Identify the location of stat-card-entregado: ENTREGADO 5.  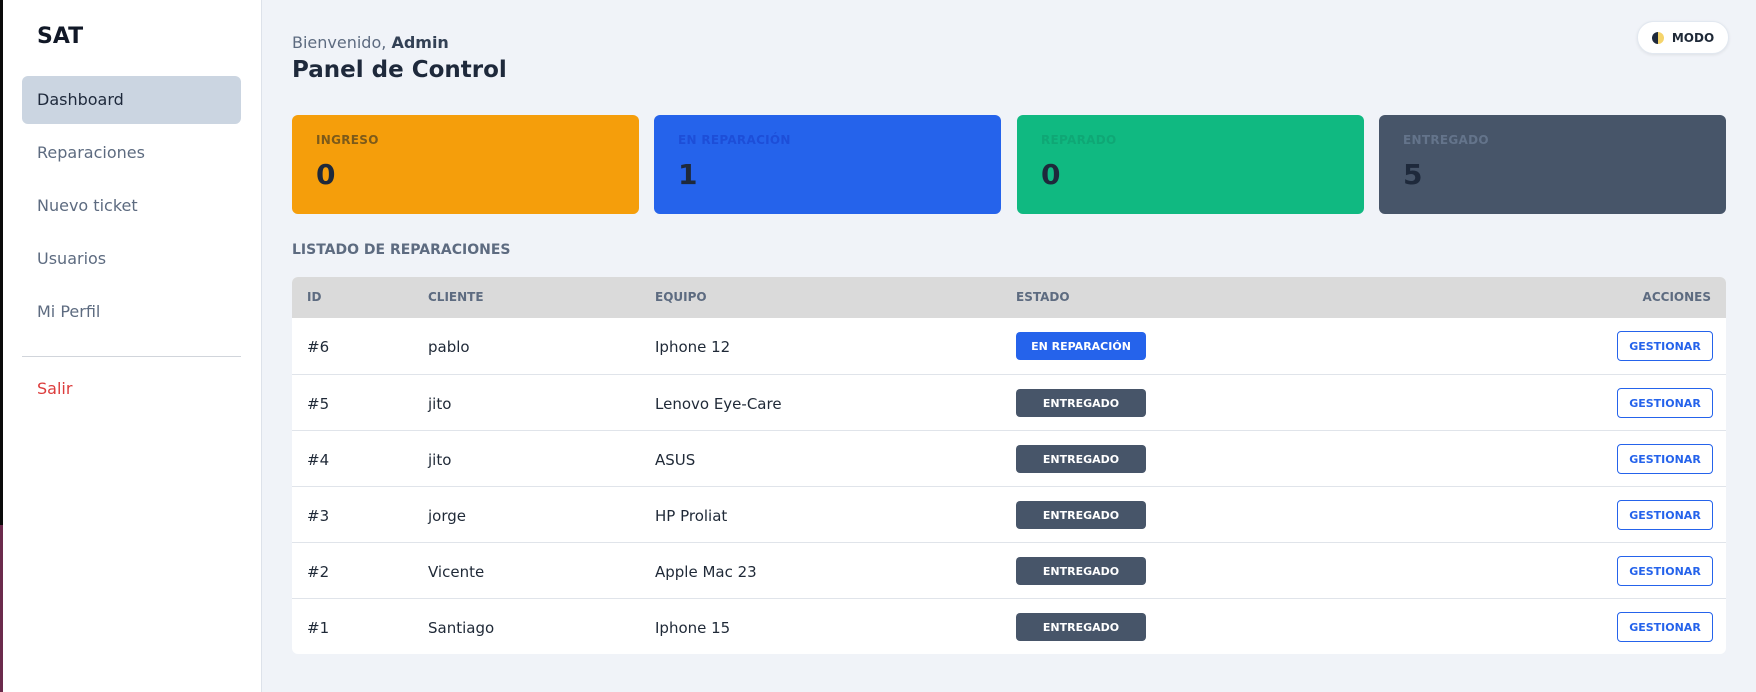
(1552, 164).